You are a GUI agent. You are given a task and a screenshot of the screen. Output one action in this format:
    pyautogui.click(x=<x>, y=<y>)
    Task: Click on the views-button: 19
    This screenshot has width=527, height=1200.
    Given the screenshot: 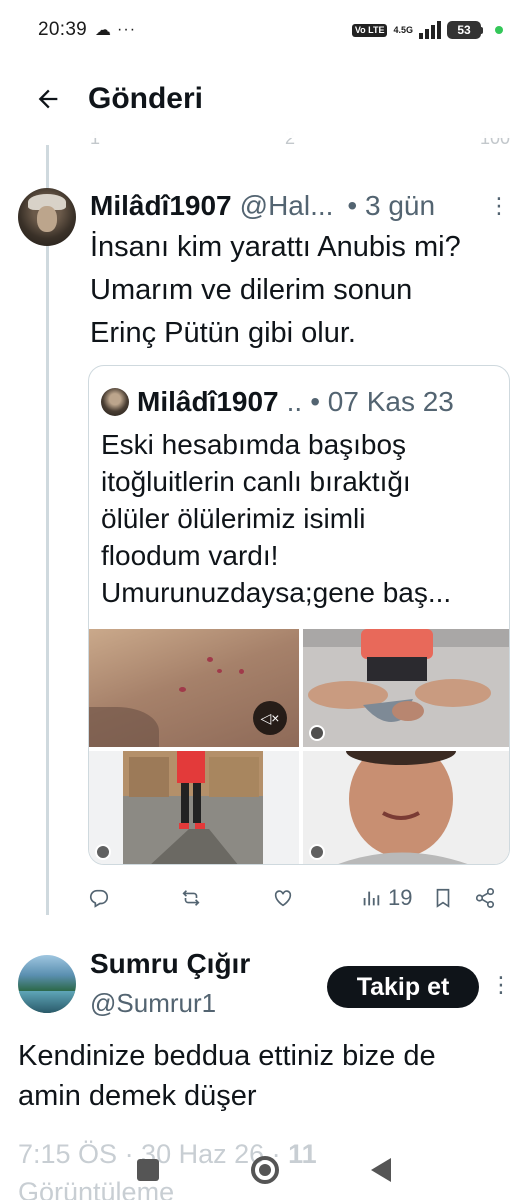 What is the action you would take?
    pyautogui.click(x=386, y=898)
    